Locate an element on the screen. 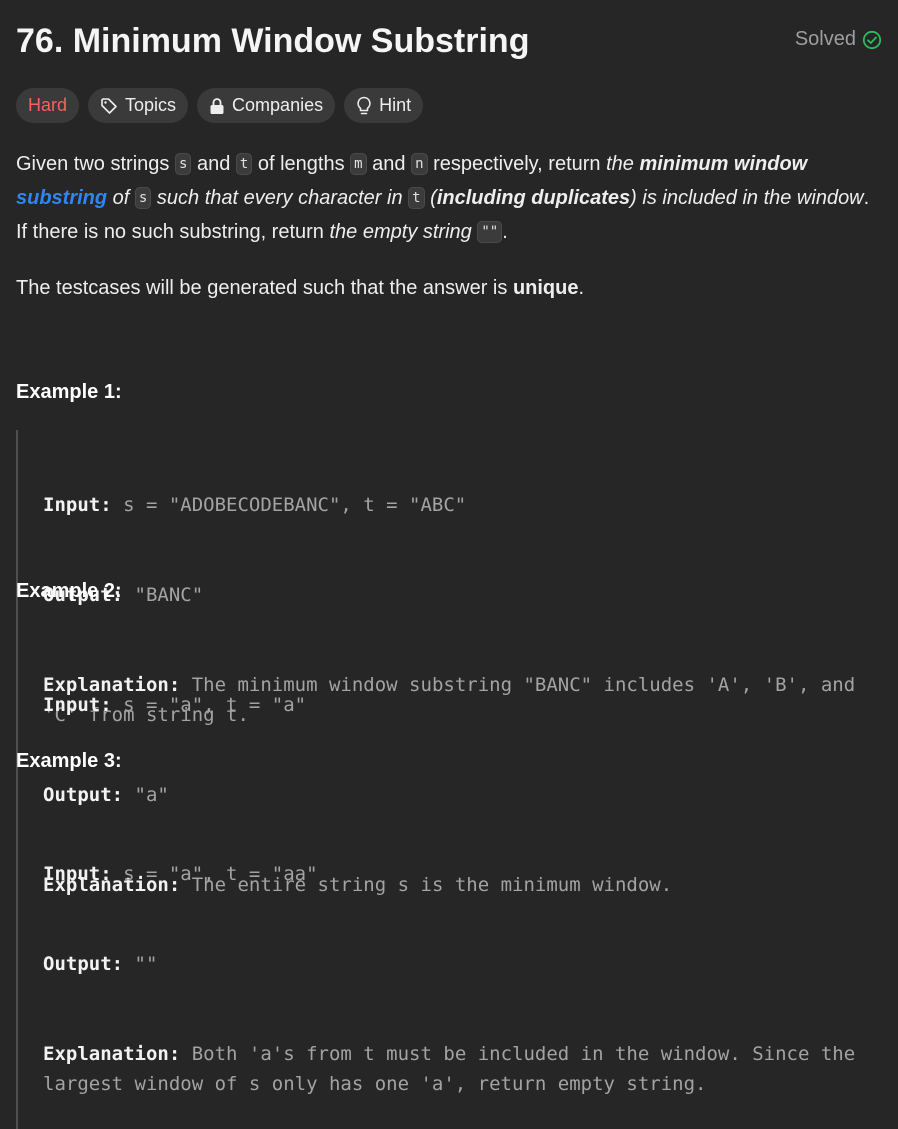  example-2-title: Example 2: is located at coordinates (69, 591).